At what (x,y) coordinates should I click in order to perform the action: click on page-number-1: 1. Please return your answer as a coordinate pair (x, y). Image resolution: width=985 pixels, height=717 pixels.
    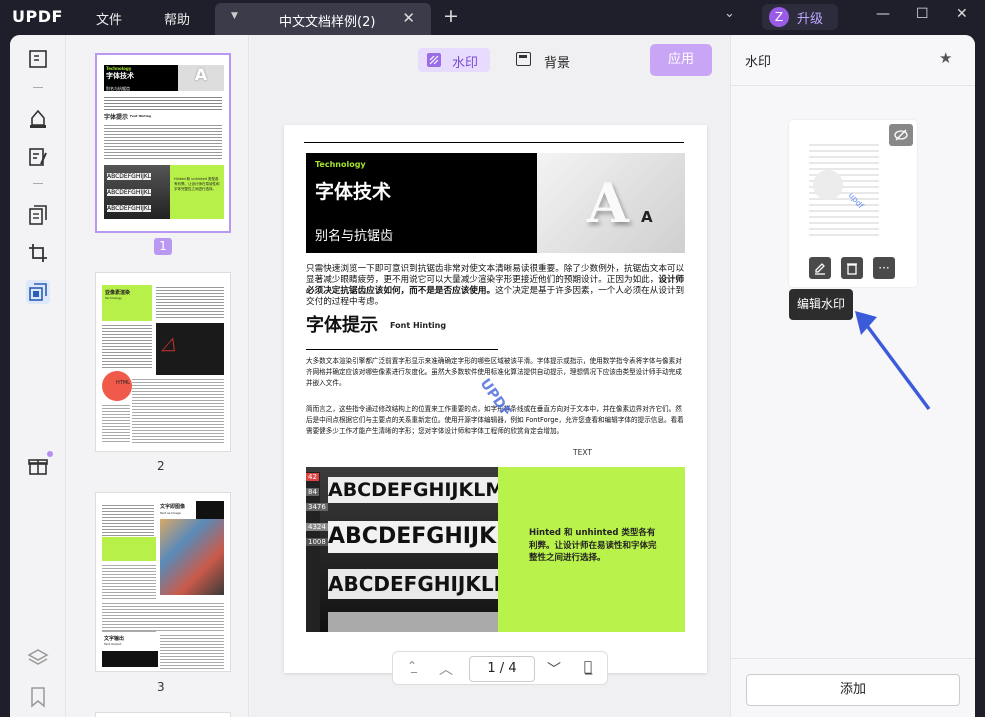
    Looking at the image, I should click on (163, 246).